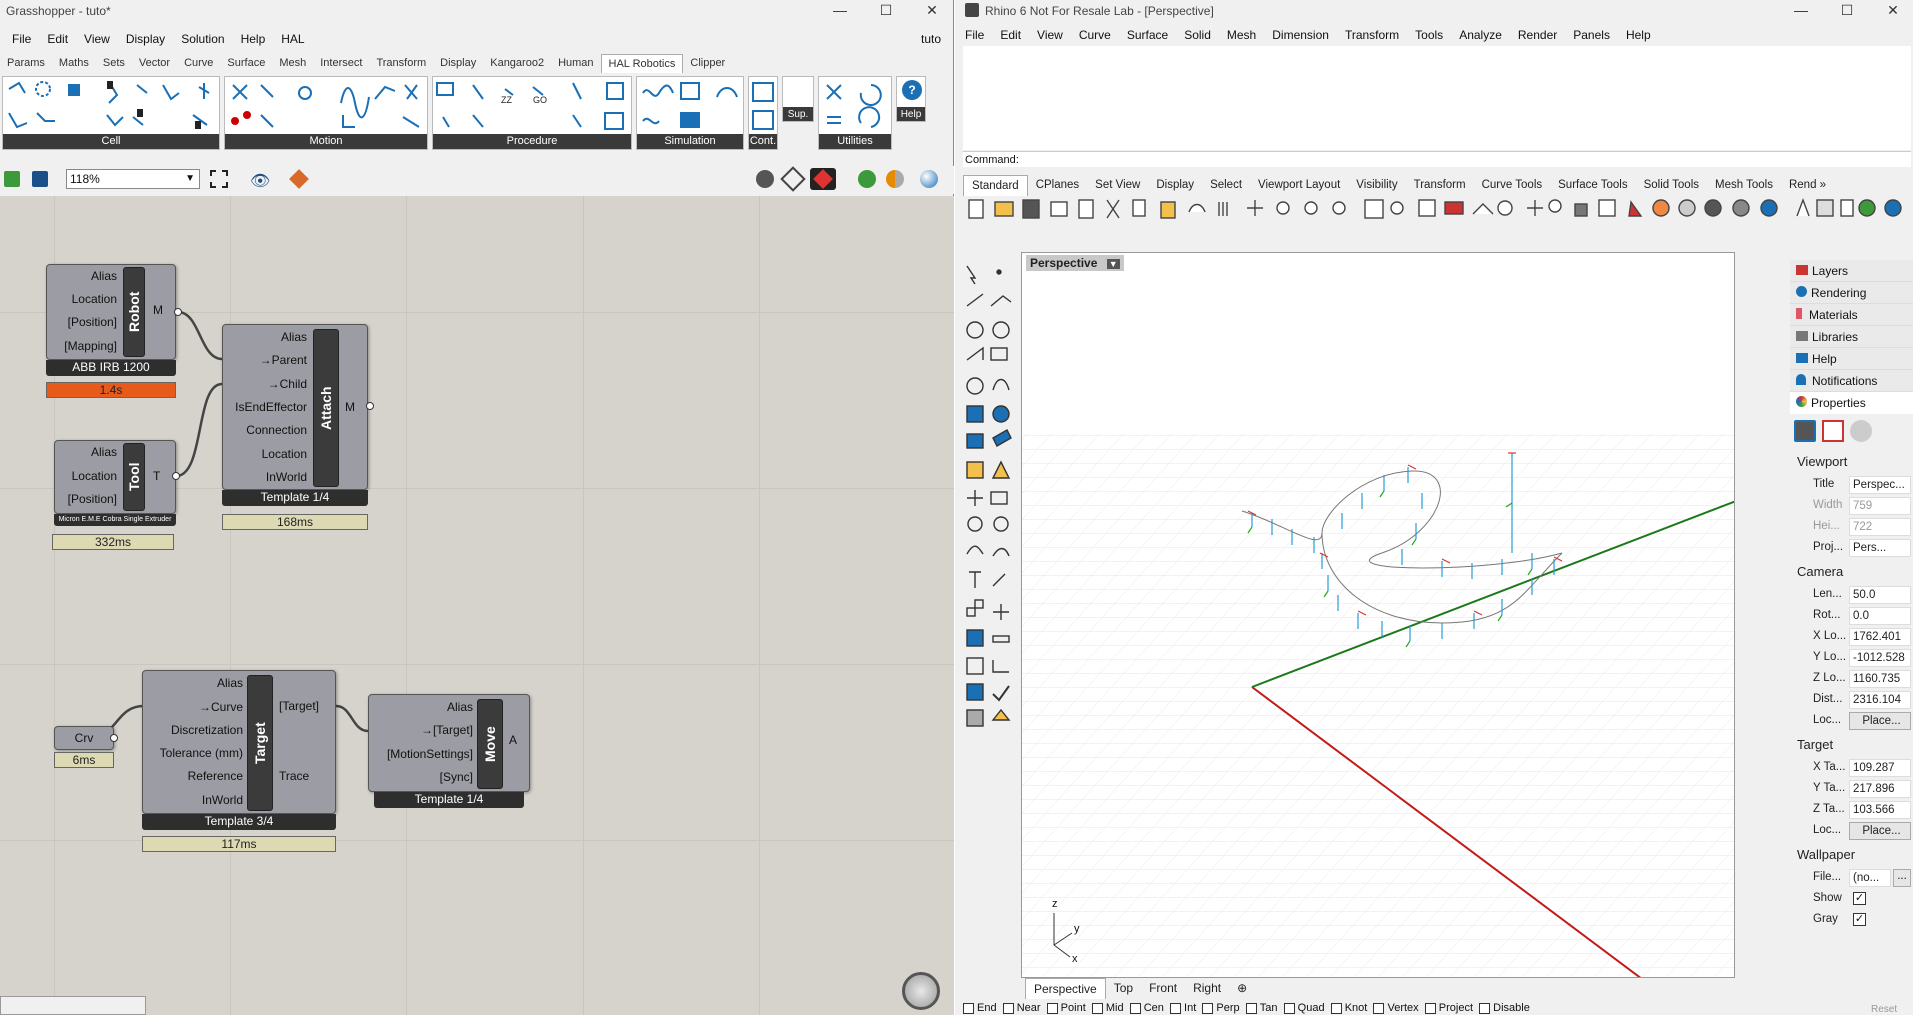  What do you see at coordinates (1537, 35) in the screenshot?
I see `rhino-menu-render: Render` at bounding box center [1537, 35].